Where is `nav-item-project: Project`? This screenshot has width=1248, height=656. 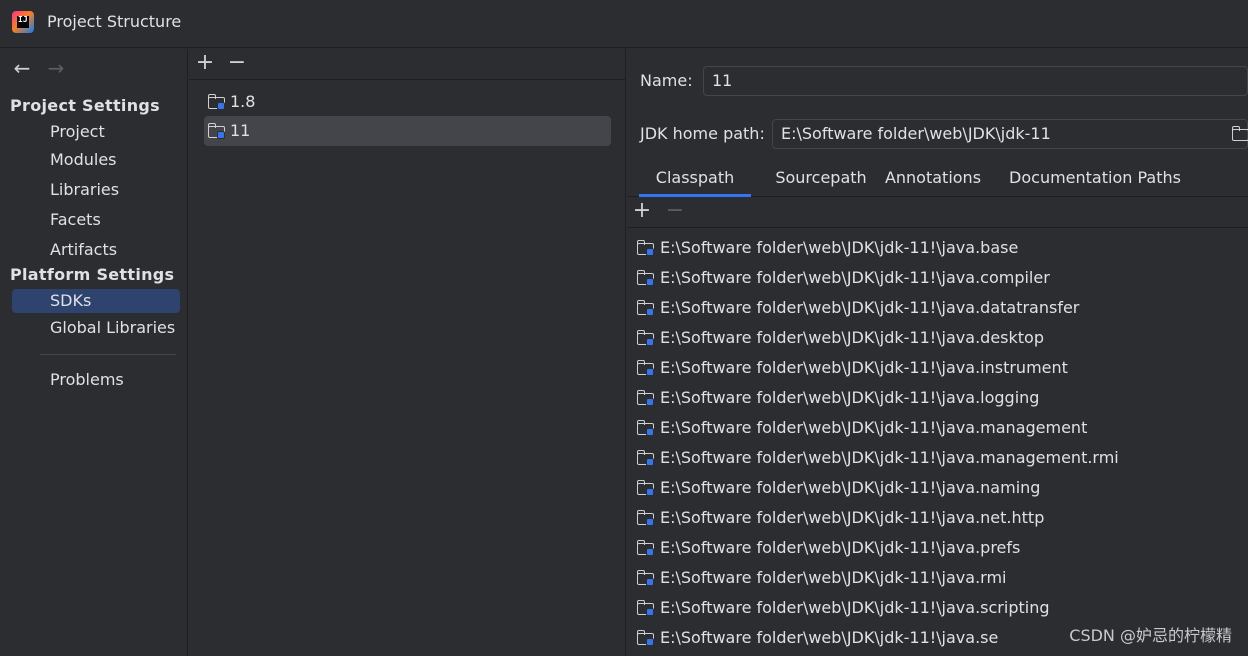
nav-item-project: Project is located at coordinates (96, 132).